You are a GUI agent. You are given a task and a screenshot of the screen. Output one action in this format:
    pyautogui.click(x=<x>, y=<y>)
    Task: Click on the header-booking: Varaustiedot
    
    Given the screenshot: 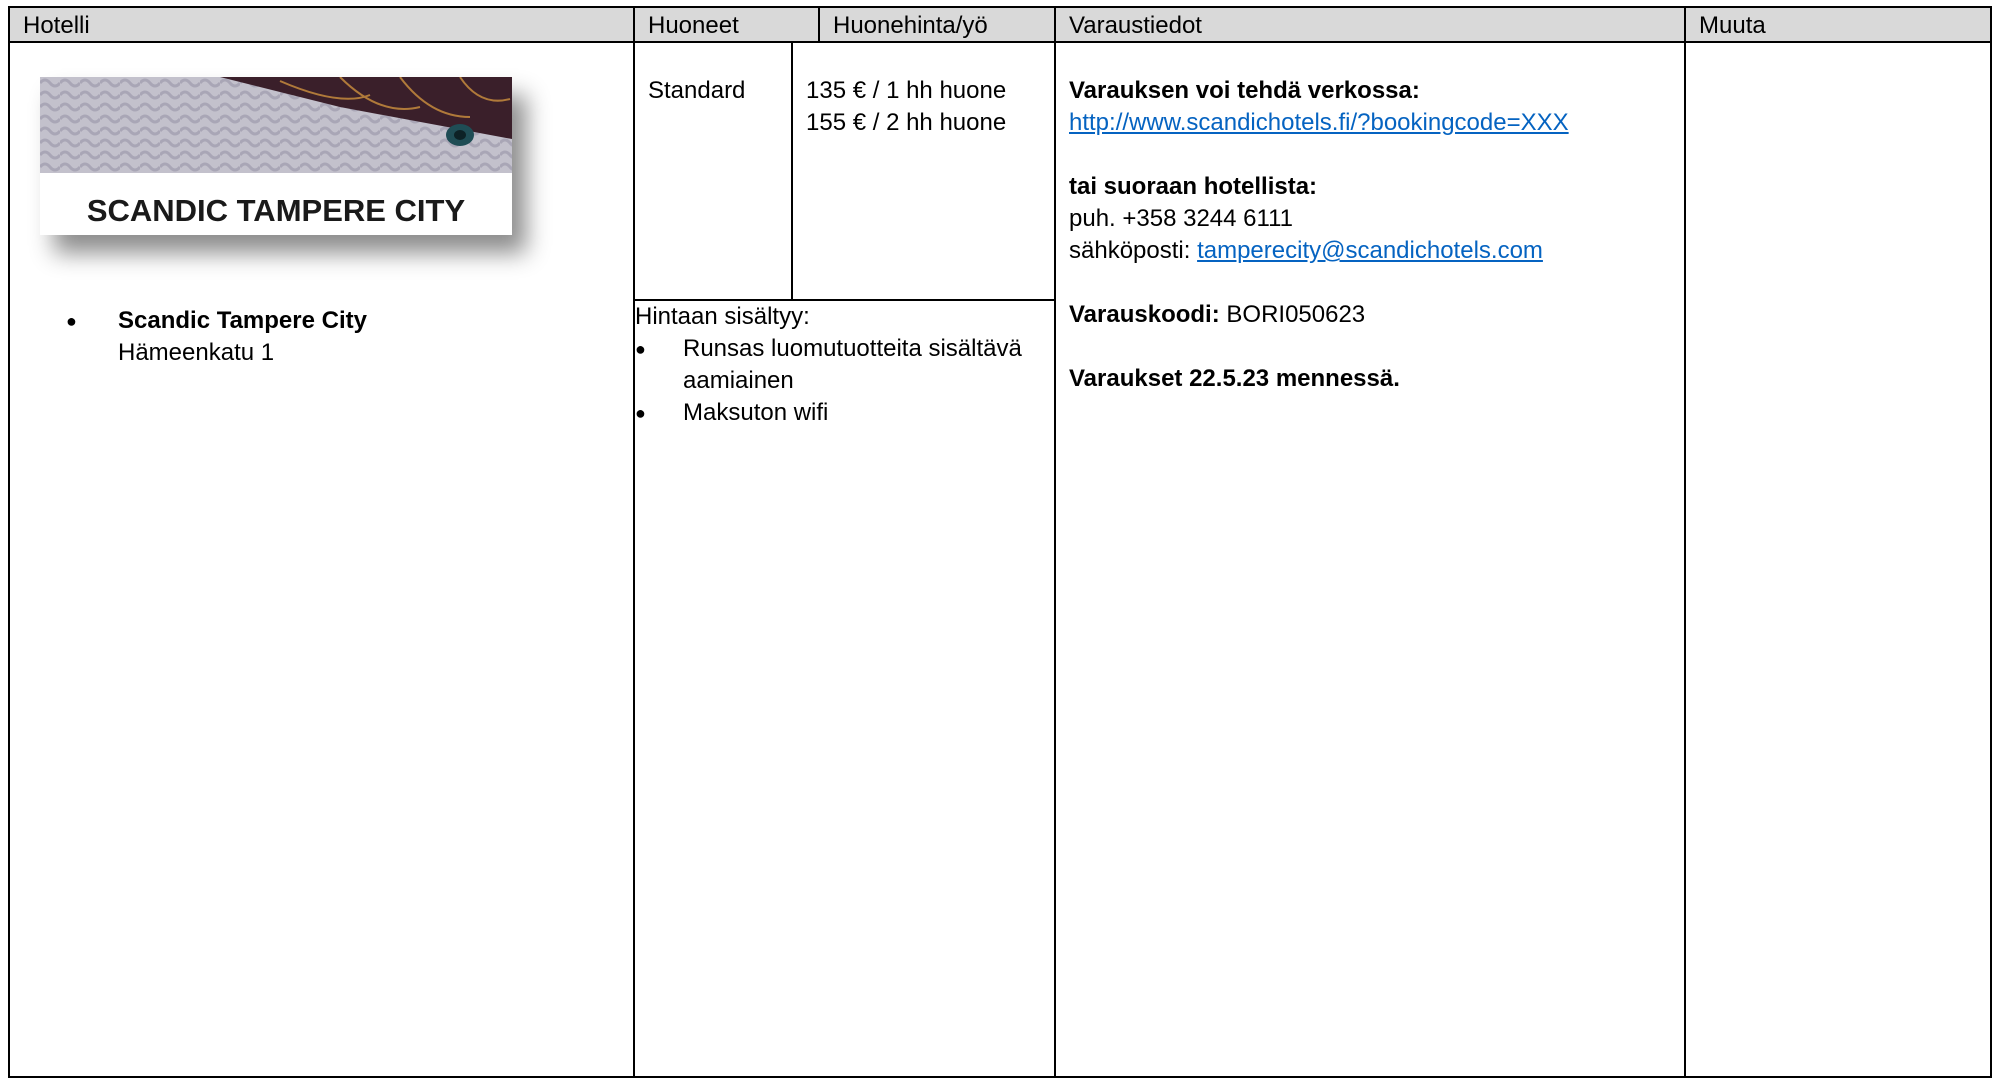 What is the action you would take?
    pyautogui.click(x=1370, y=24)
    